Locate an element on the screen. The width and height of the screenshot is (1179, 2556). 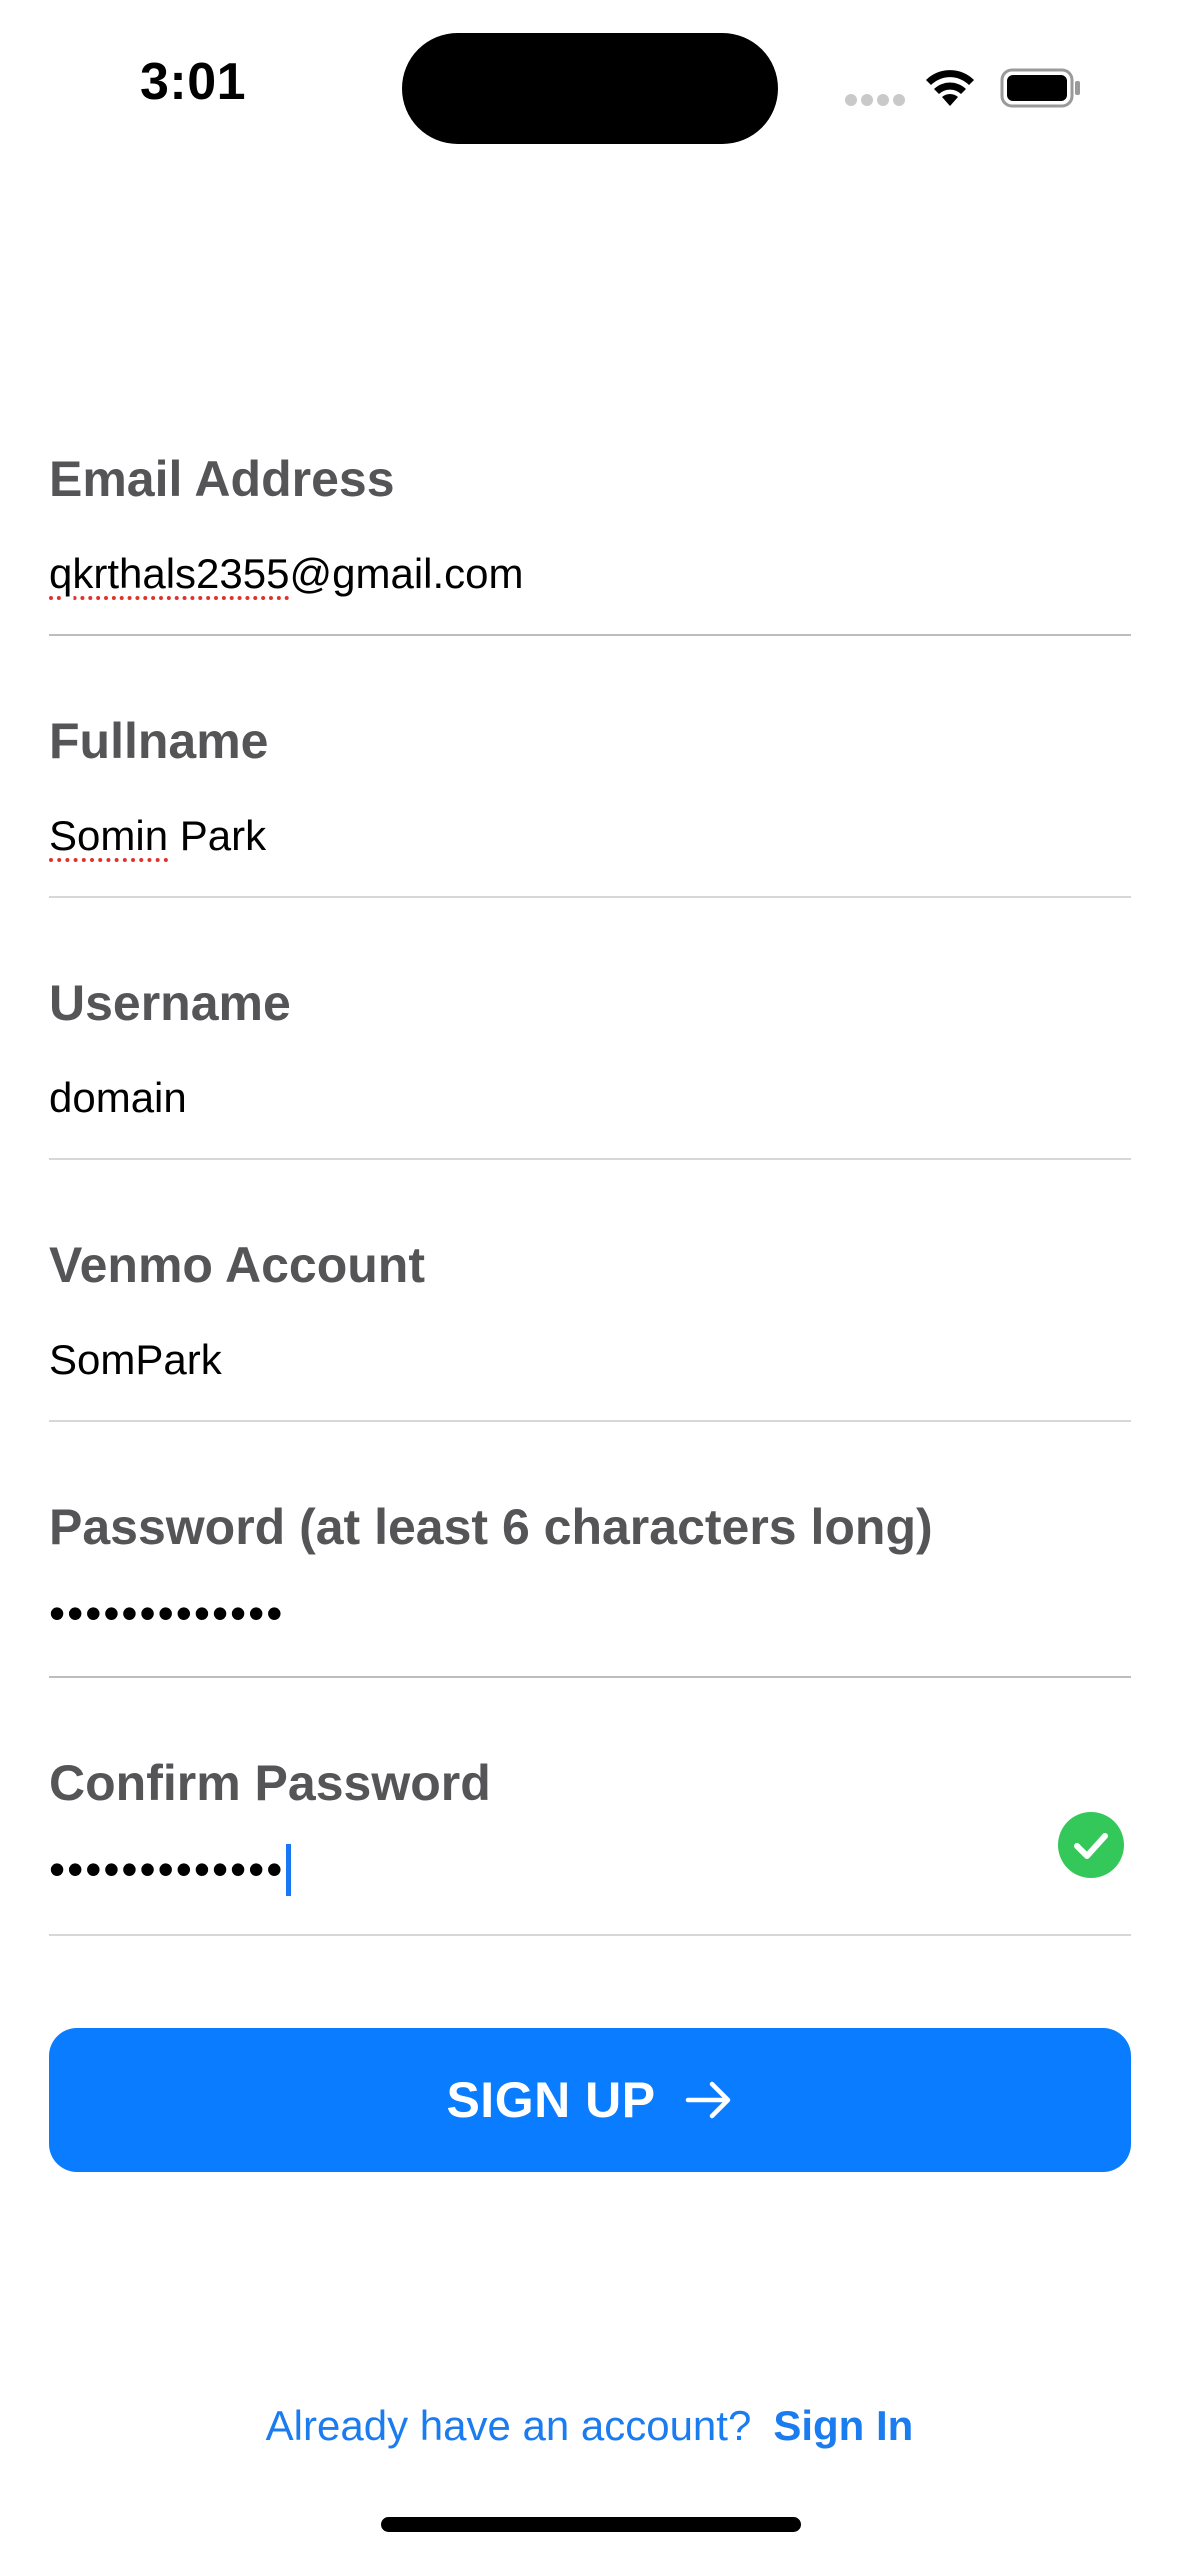
fullname-input: Somin Park is located at coordinates (157, 836).